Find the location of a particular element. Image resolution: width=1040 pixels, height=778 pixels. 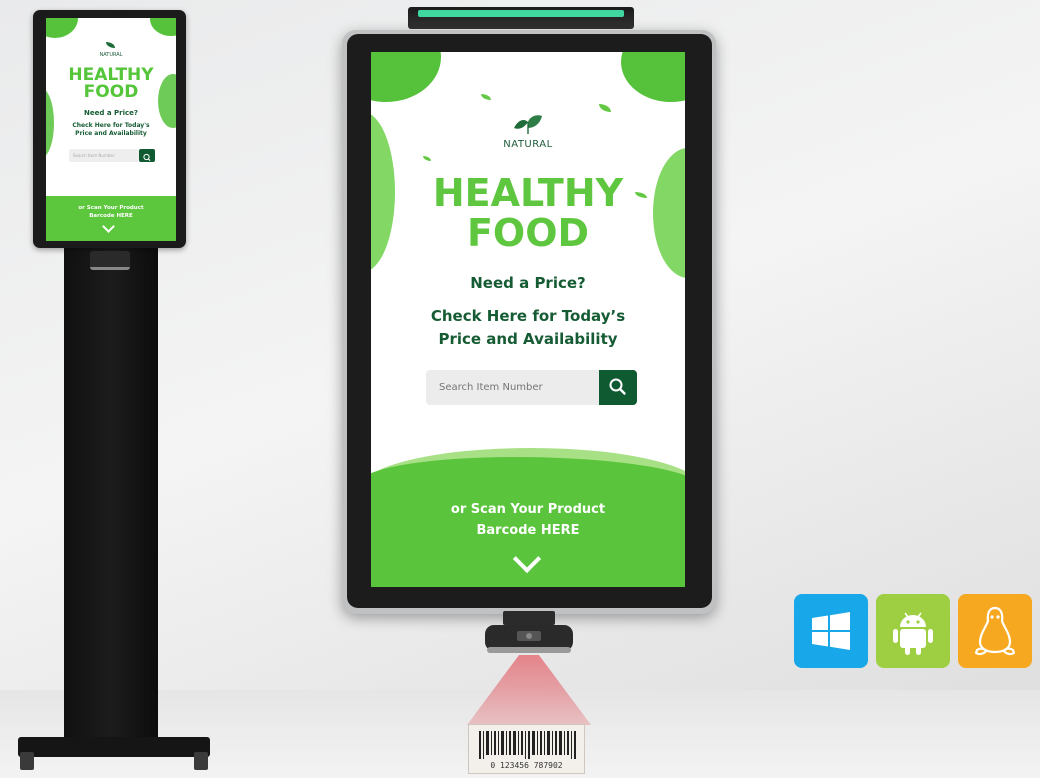

windows-icon is located at coordinates (831, 631).